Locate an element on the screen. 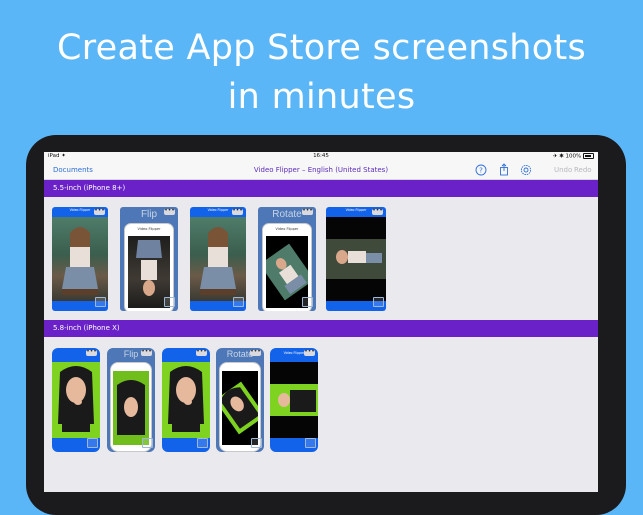 This screenshot has height=515, width=643. screenshot-thumb-rotate: Rotate ••• is located at coordinates (240, 400).